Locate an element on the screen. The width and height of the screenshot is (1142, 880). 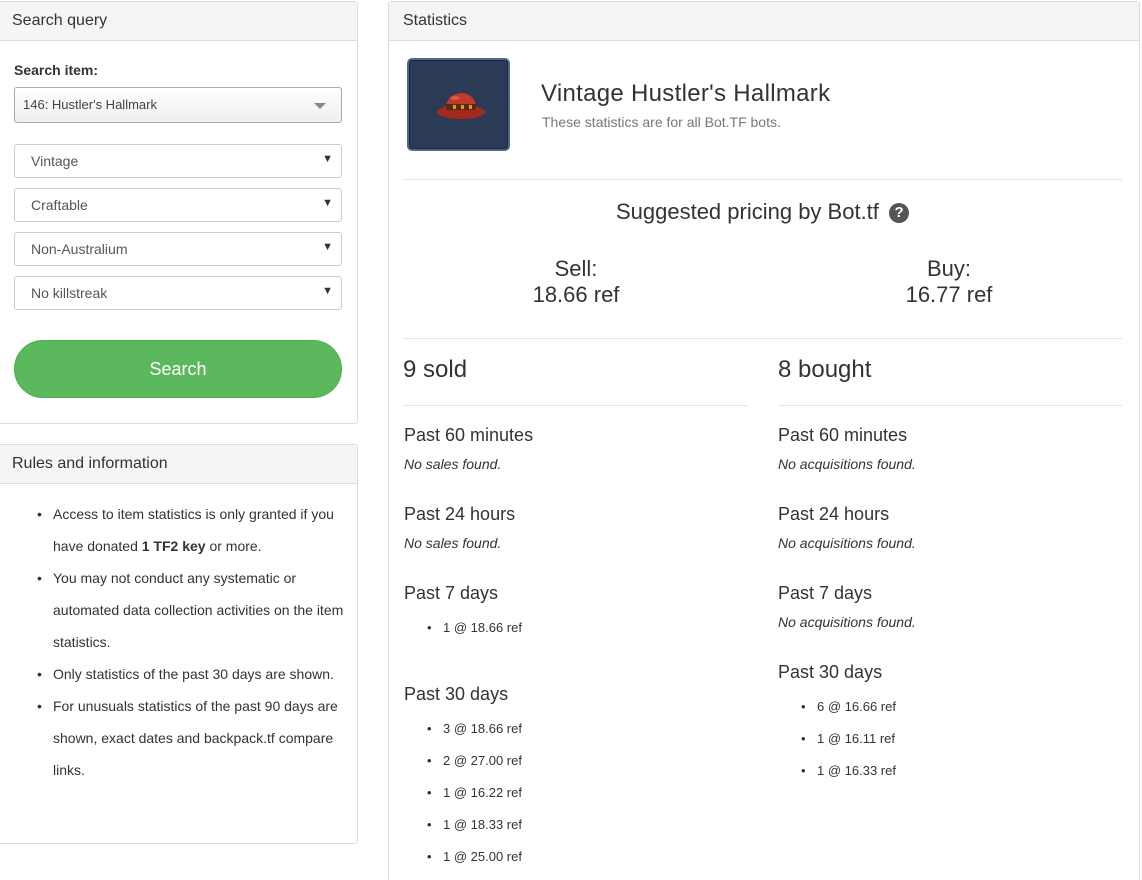
bought-period-60min: Past 60 minutes is located at coordinates (843, 435).